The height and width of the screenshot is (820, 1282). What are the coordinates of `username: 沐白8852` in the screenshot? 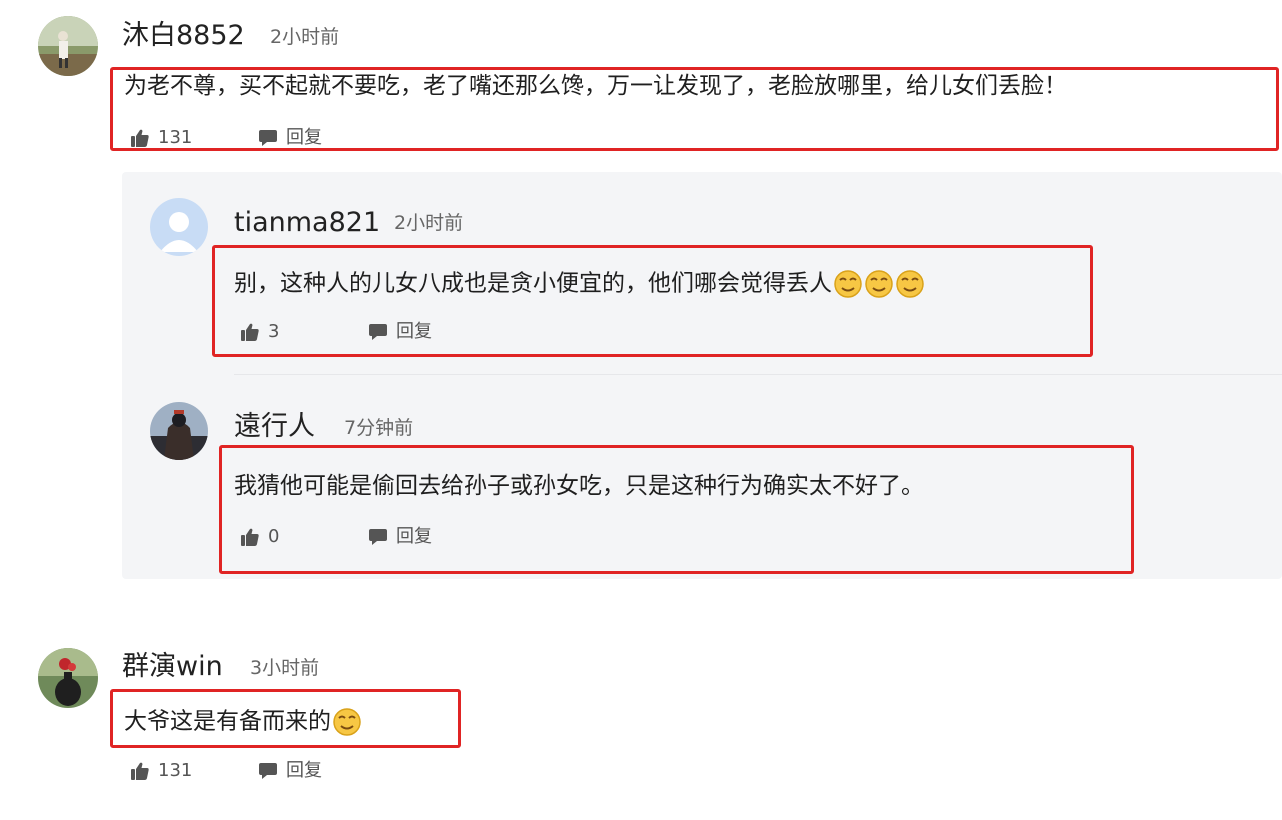 It's located at (183, 35).